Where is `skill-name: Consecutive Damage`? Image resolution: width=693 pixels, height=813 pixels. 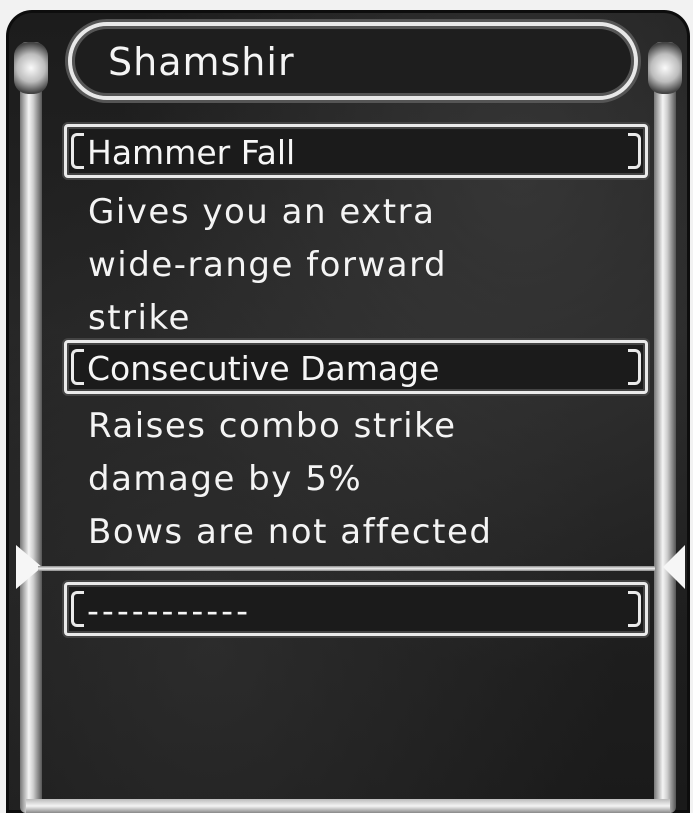
skill-name: Consecutive Damage is located at coordinates (263, 368).